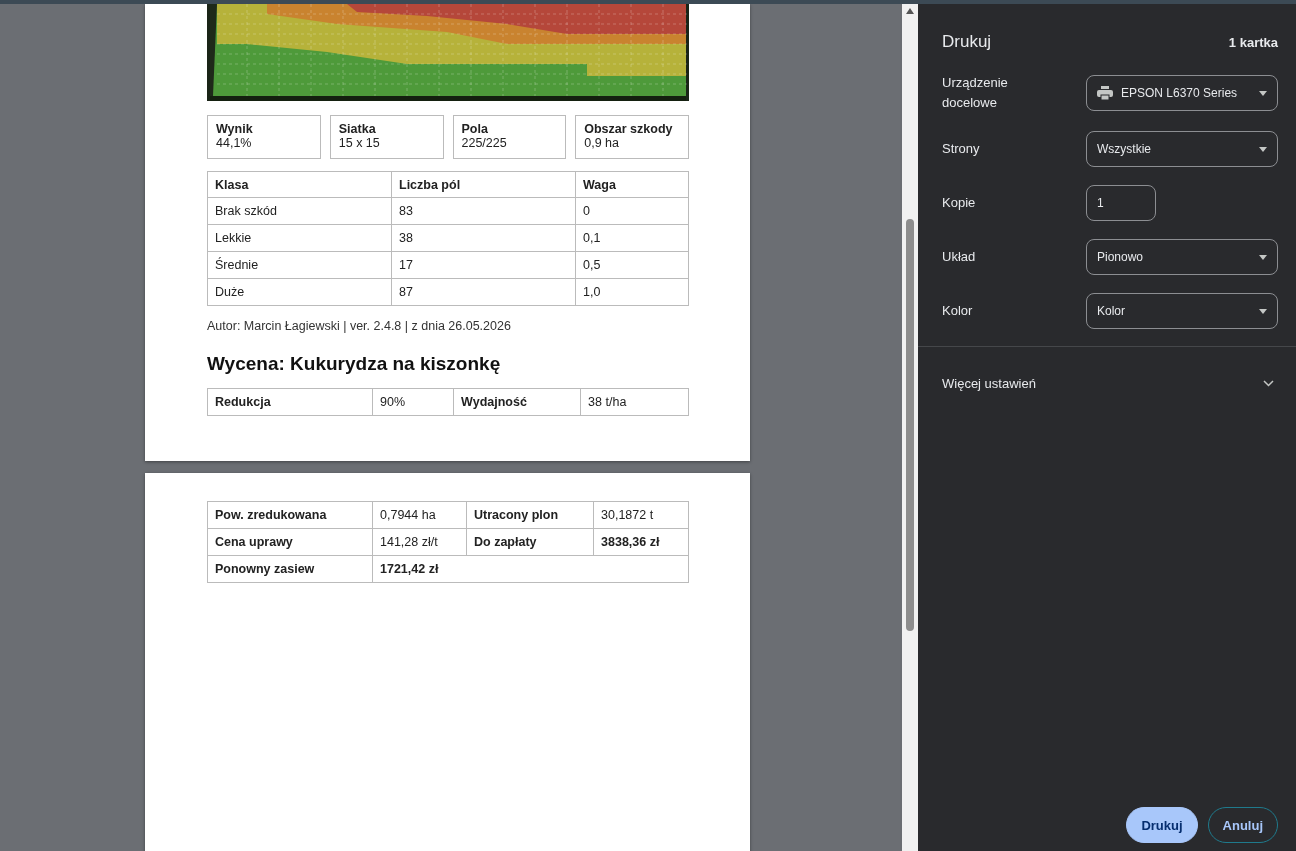 This screenshot has height=851, width=1296. I want to click on table-cell: 30,1872 t, so click(641, 515).